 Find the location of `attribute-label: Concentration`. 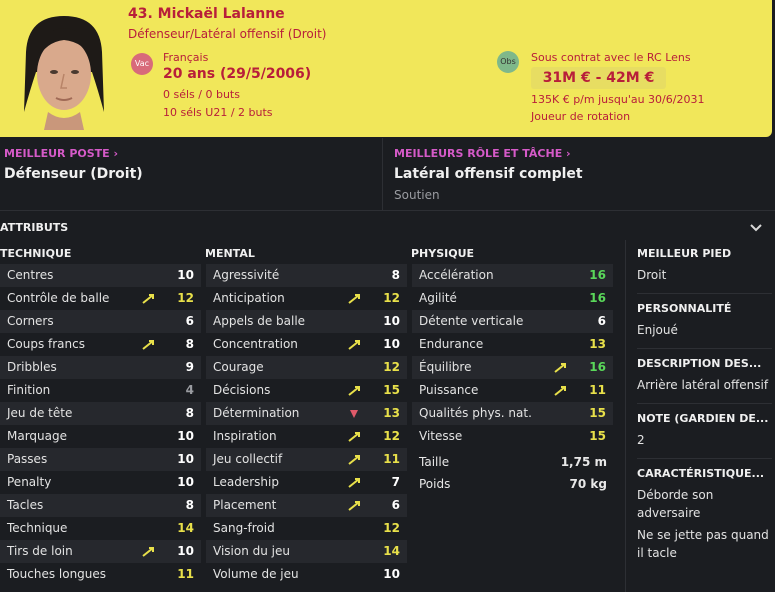

attribute-label: Concentration is located at coordinates (255, 344).